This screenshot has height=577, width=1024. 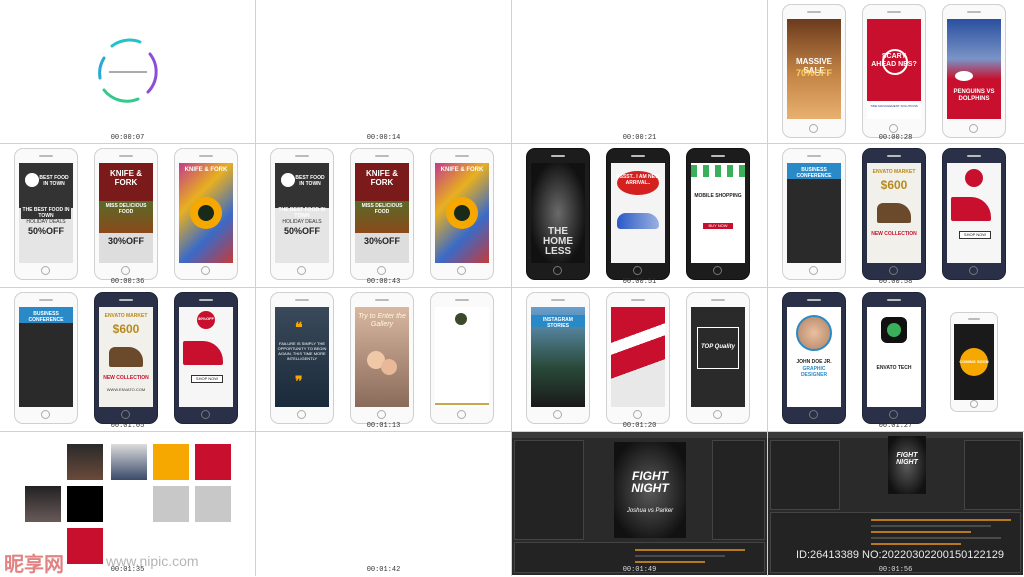 I want to click on phone-screen: MASSIVE SALE 70%OFF, so click(x=814, y=69).